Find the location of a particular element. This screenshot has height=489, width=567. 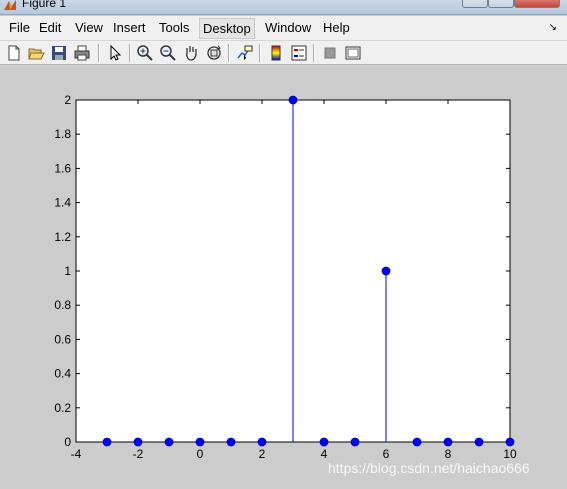

y-tick-label: 1 is located at coordinates (67, 271).